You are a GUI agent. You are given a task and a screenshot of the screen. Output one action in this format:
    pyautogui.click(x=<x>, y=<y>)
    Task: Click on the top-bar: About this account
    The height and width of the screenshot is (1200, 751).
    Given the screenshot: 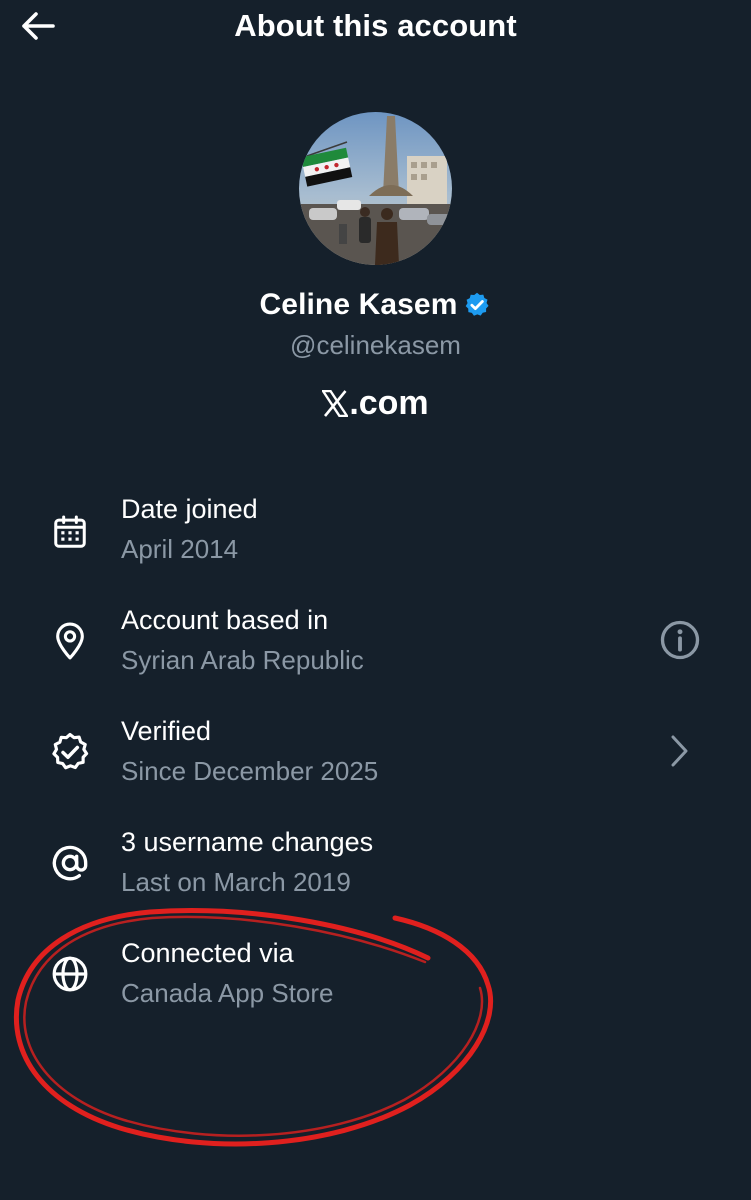 What is the action you would take?
    pyautogui.click(x=375, y=28)
    